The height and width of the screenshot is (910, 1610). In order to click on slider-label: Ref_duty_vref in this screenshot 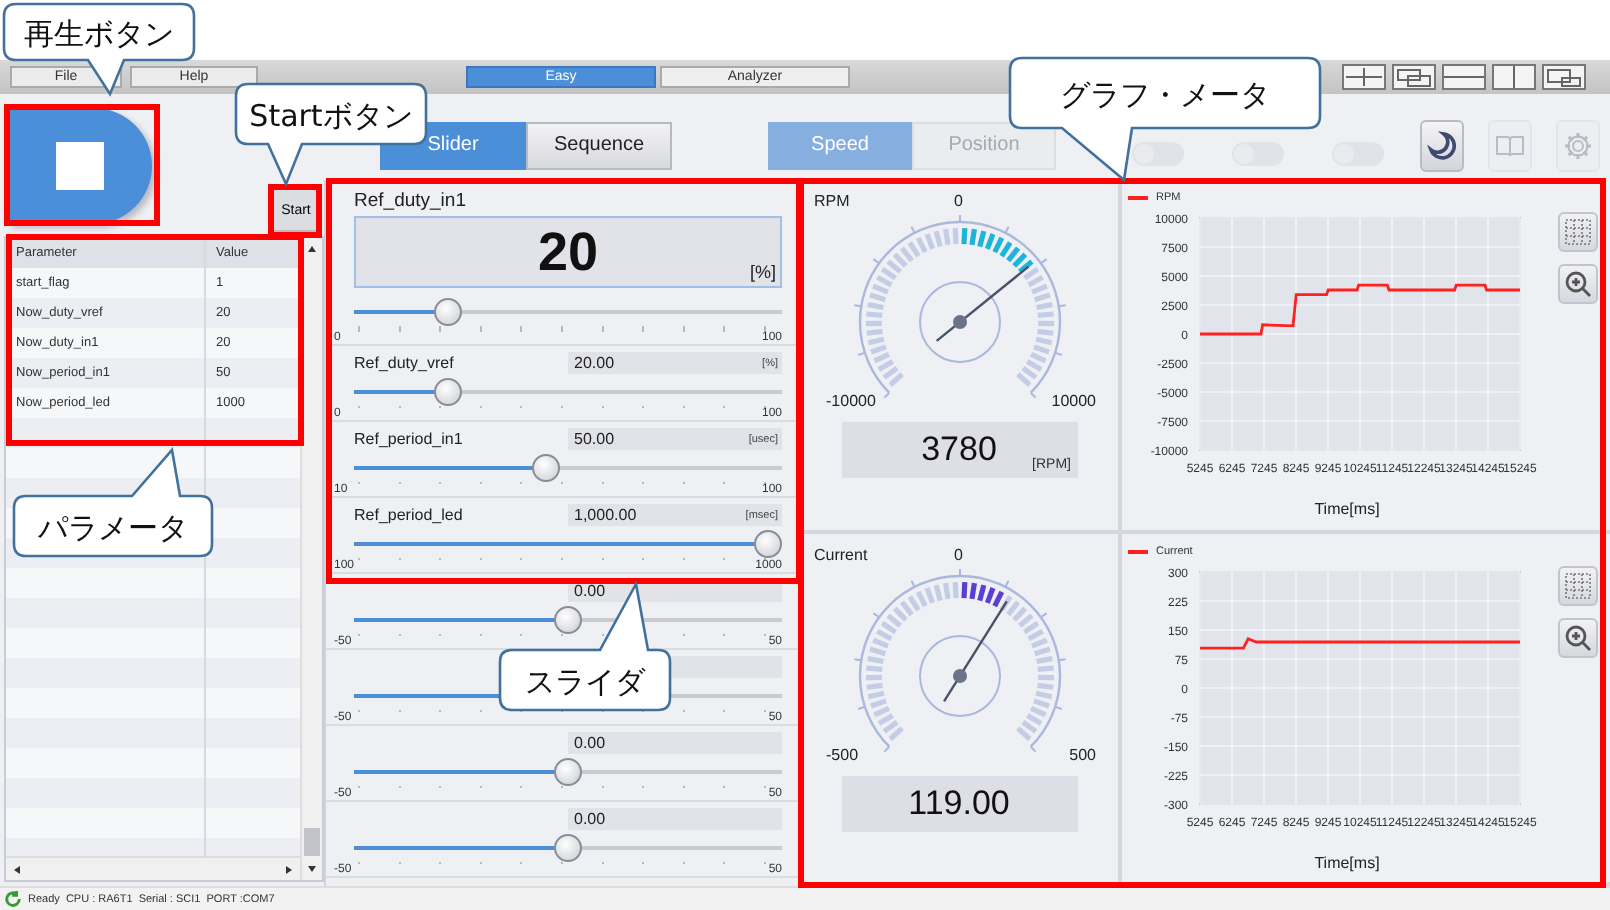, I will do `click(404, 363)`.